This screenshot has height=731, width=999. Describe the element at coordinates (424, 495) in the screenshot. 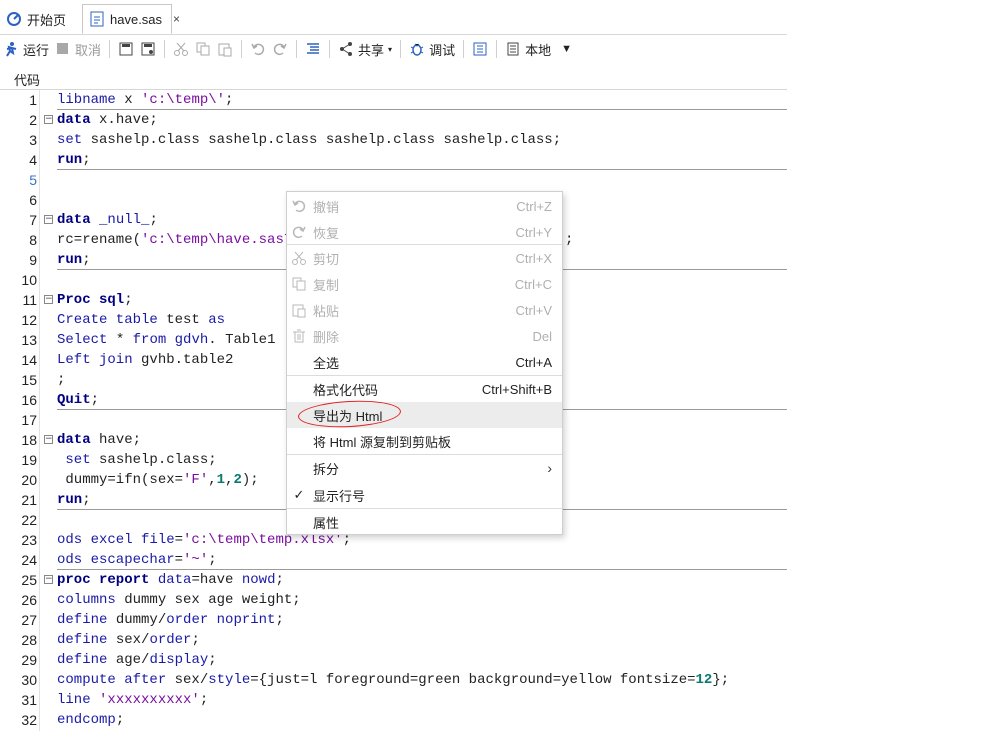

I see `context-menu-item: ✓ 显示行号` at that location.